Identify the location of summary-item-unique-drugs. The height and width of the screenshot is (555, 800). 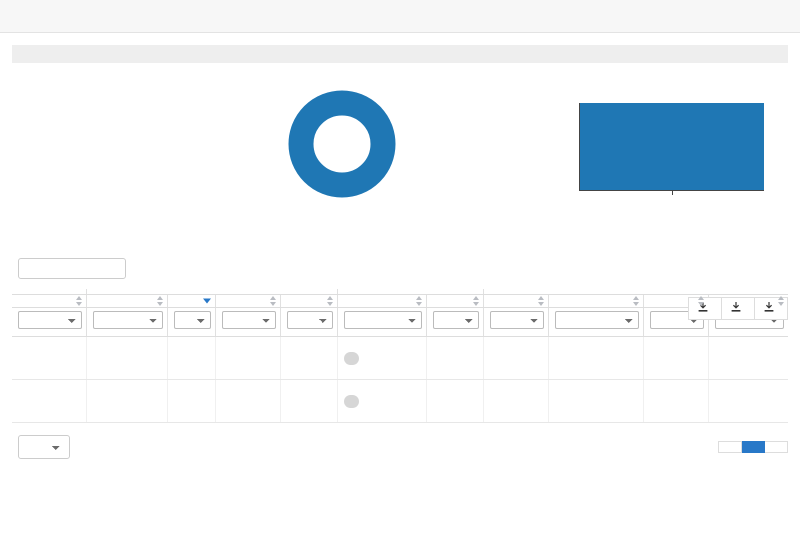
(144, 93).